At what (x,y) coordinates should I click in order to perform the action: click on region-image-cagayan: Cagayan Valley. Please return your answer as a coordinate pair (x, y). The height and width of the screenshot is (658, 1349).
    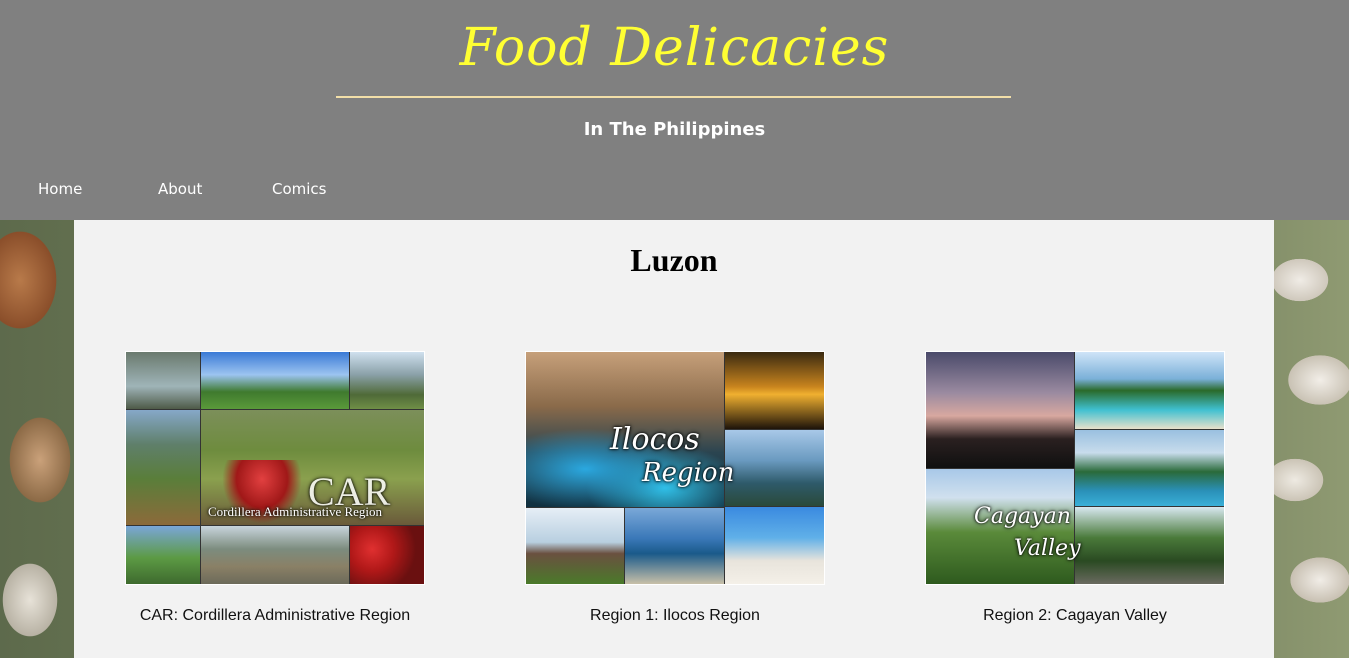
    Looking at the image, I should click on (1075, 468).